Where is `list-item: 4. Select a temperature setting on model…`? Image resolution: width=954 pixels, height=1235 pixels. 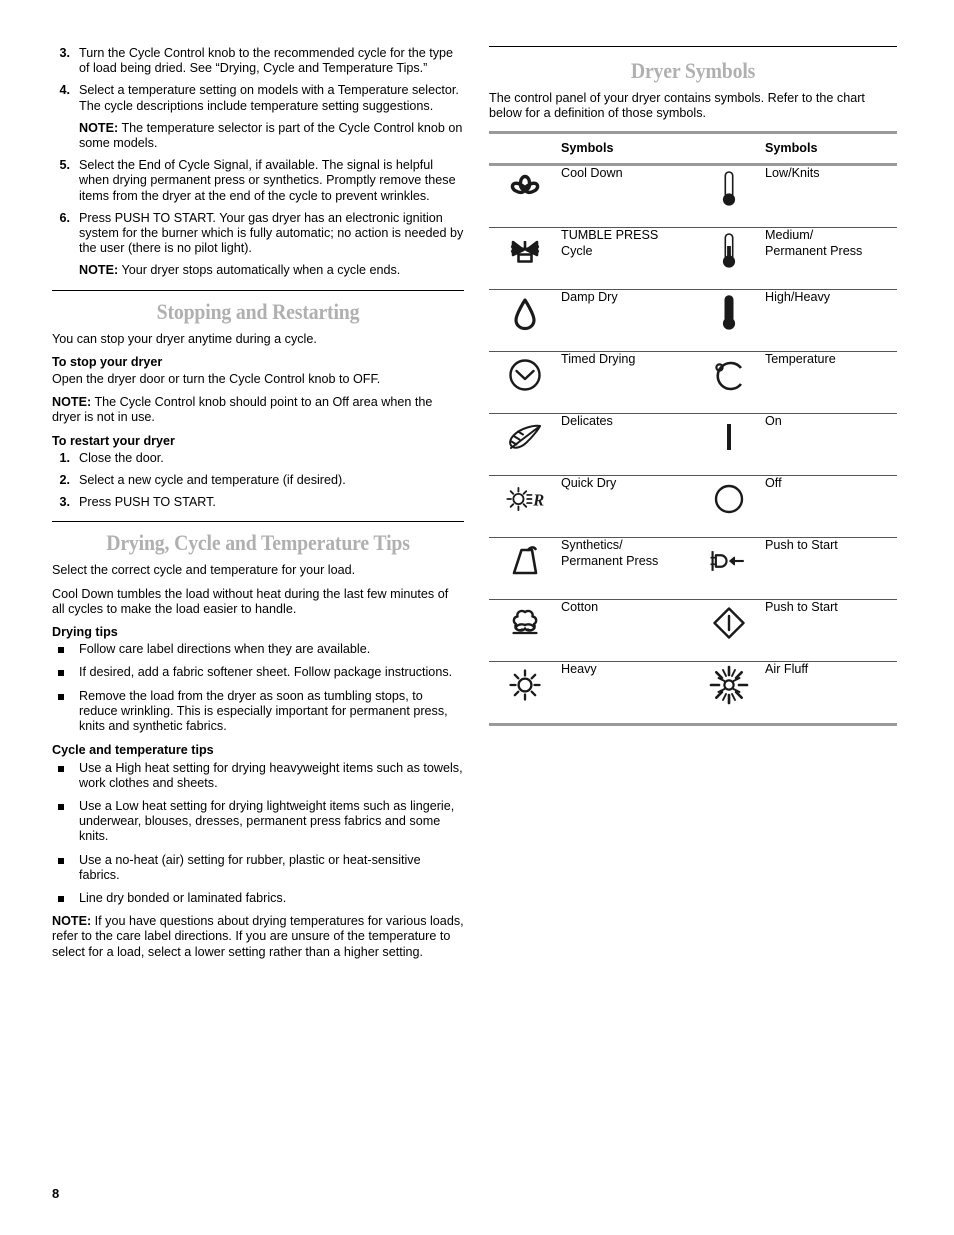
list-item: 4. Select a temperature setting on model… is located at coordinates (258, 117).